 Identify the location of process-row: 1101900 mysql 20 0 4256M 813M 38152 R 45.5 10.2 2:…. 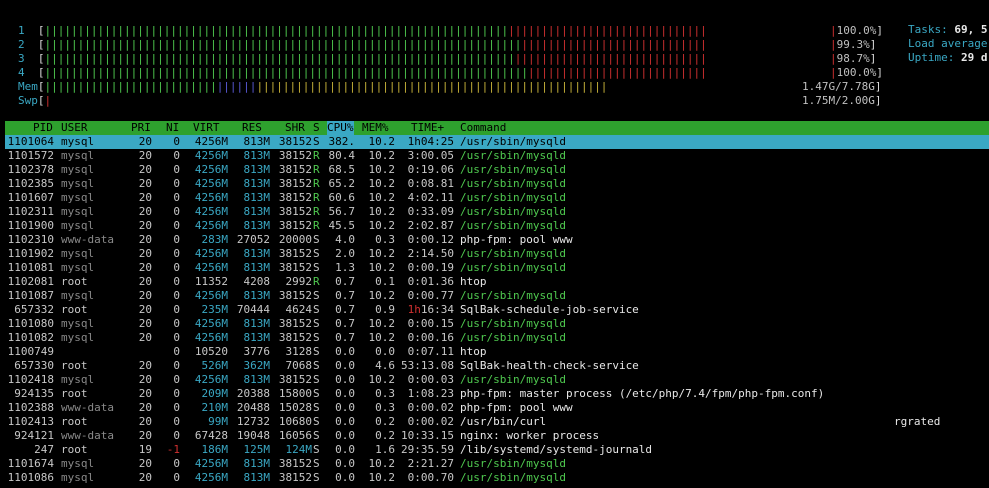
(497, 226).